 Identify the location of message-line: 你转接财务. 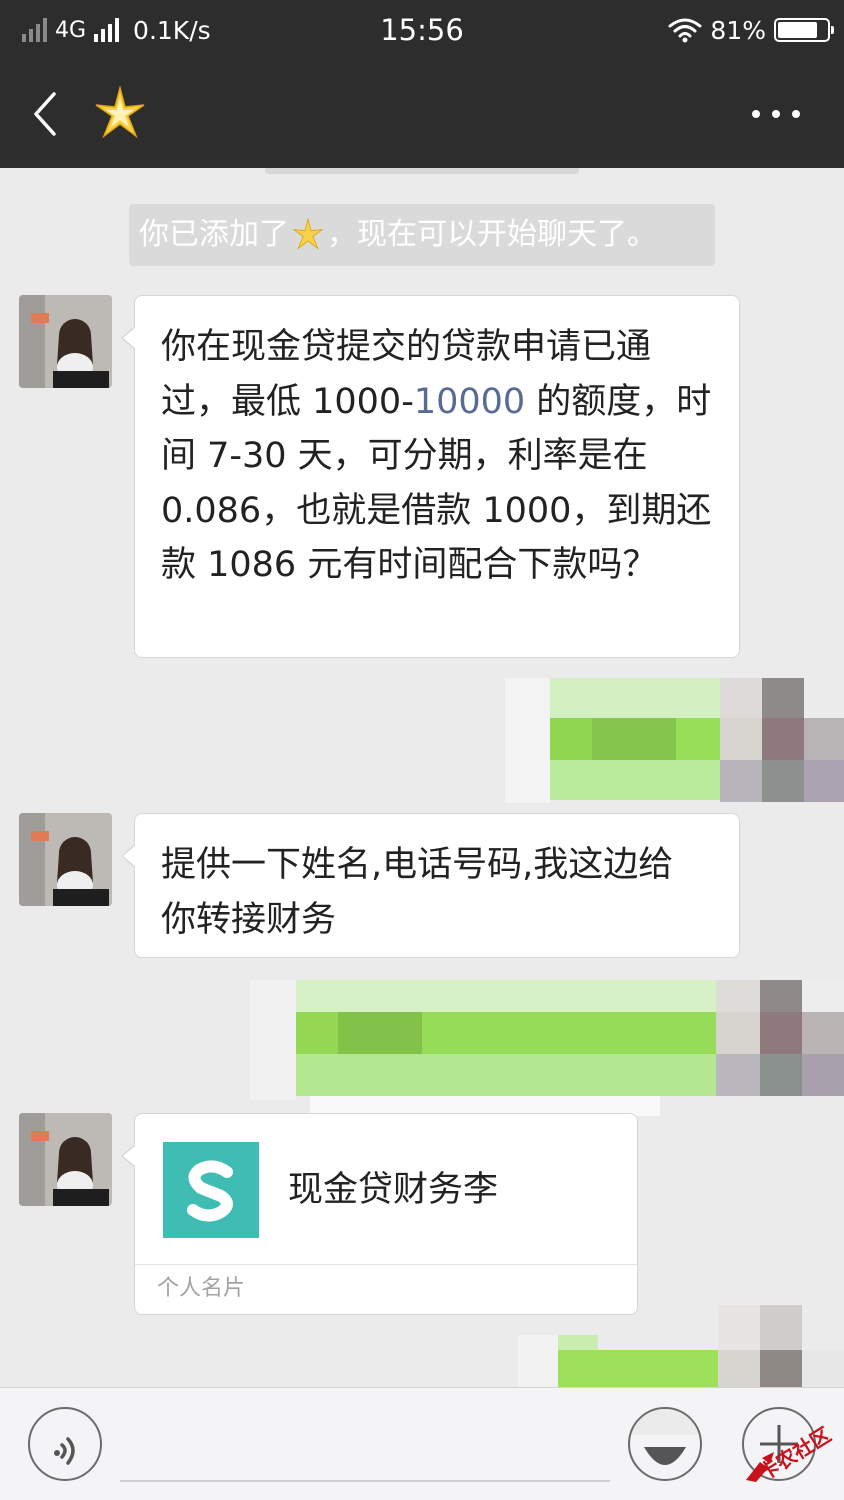
(249, 919).